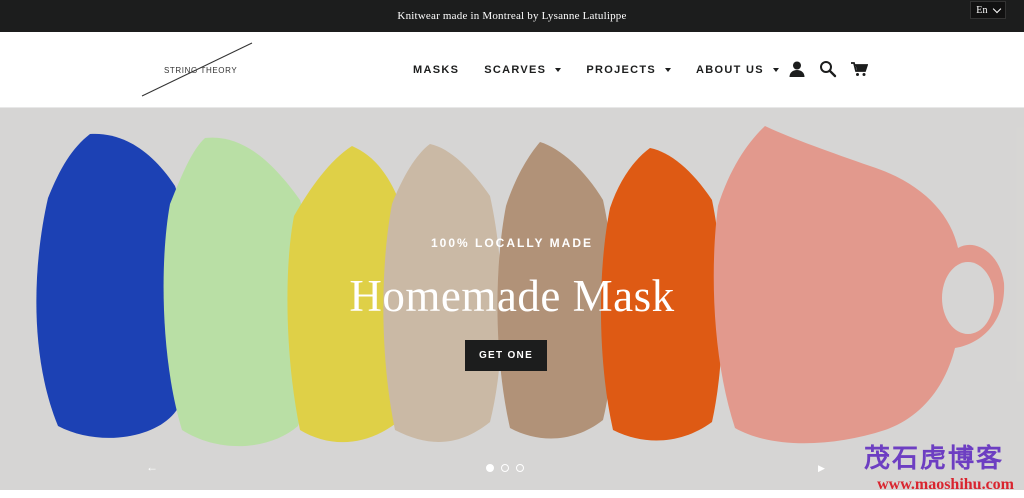 The width and height of the screenshot is (1024, 498). I want to click on chevron-down-icon, so click(996, 8).